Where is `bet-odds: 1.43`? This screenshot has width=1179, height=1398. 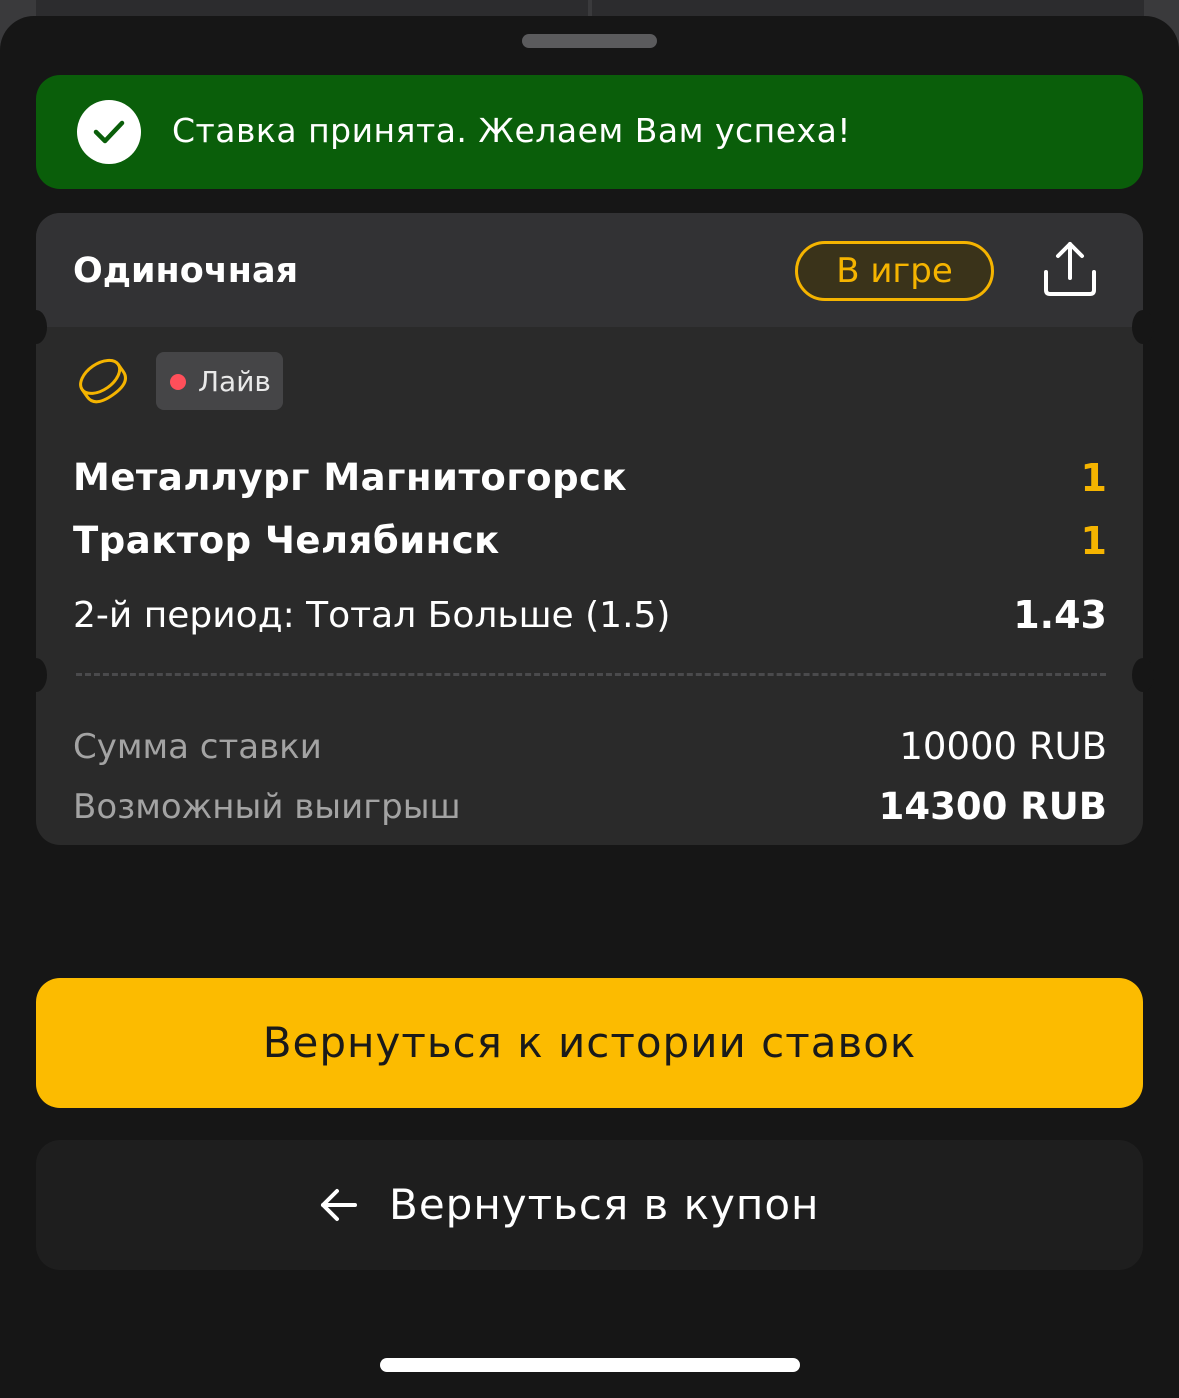 bet-odds: 1.43 is located at coordinates (1060, 615).